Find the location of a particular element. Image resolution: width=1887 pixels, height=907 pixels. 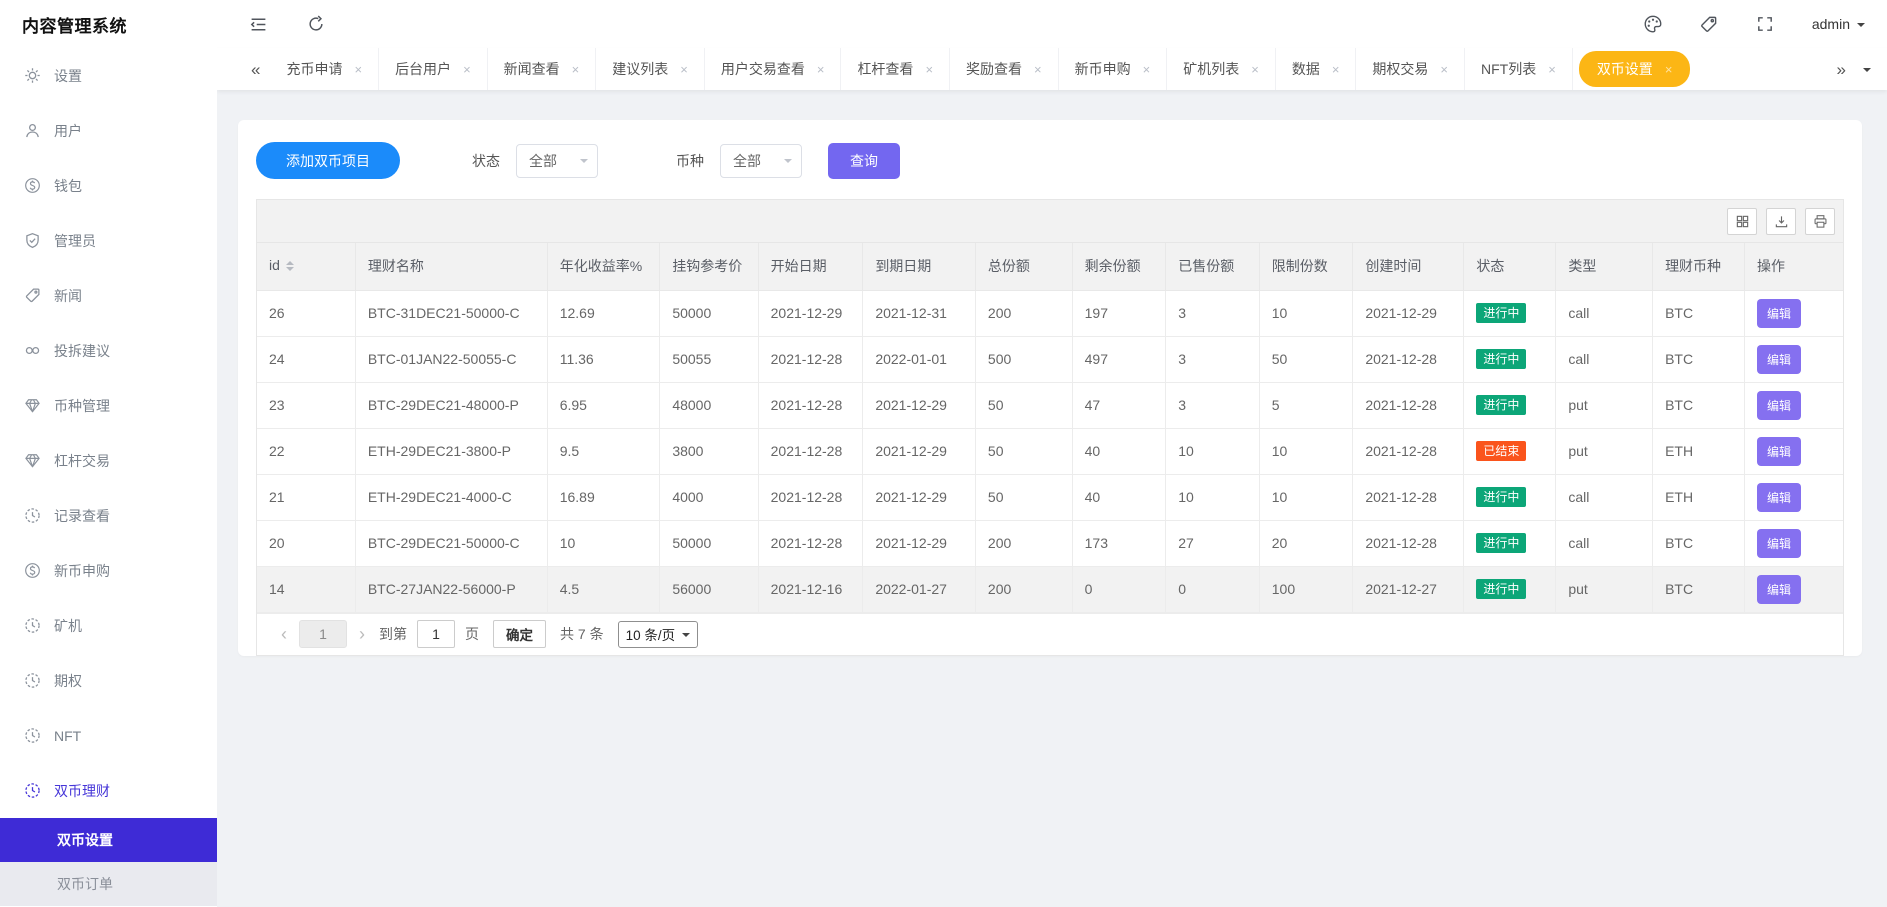

dollar-circle-icon is located at coordinates (32, 570).